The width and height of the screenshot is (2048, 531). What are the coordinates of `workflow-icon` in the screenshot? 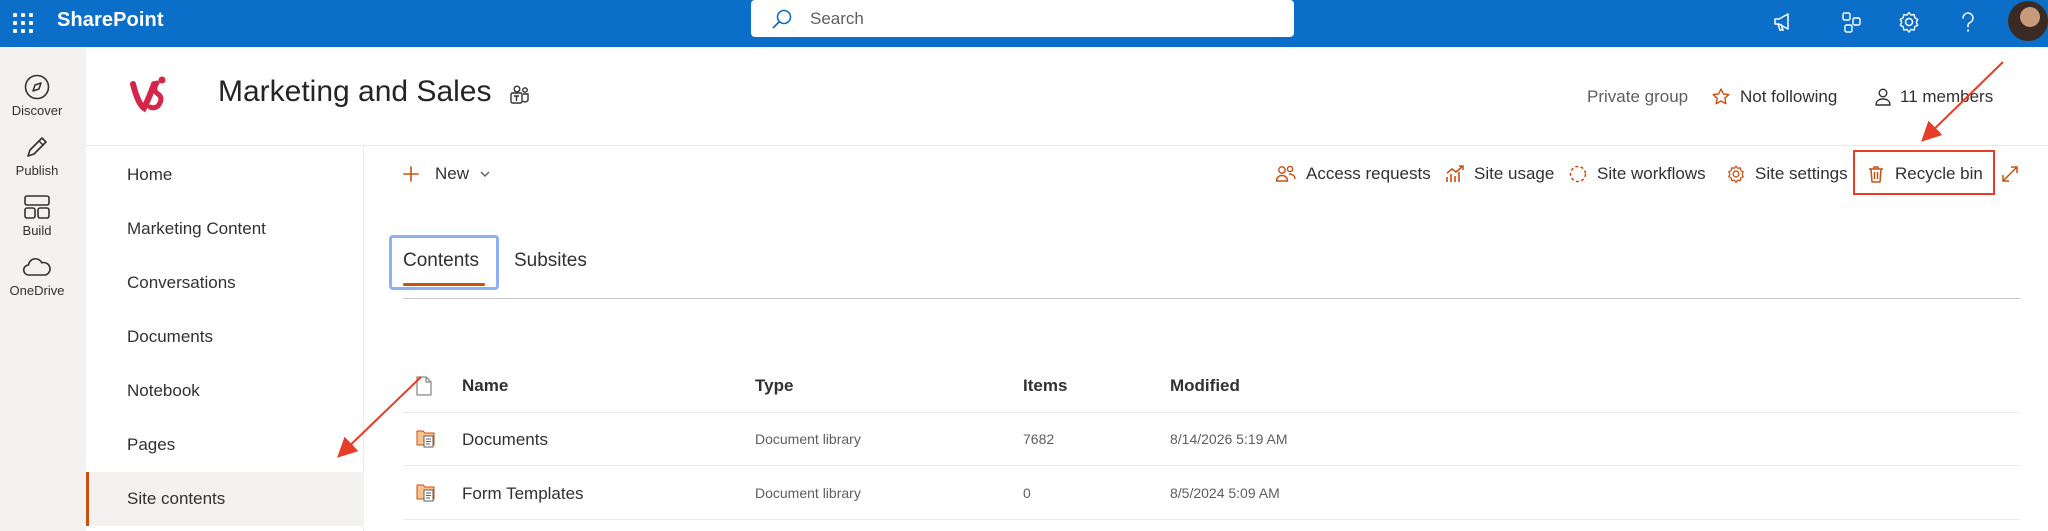 It's located at (1578, 174).